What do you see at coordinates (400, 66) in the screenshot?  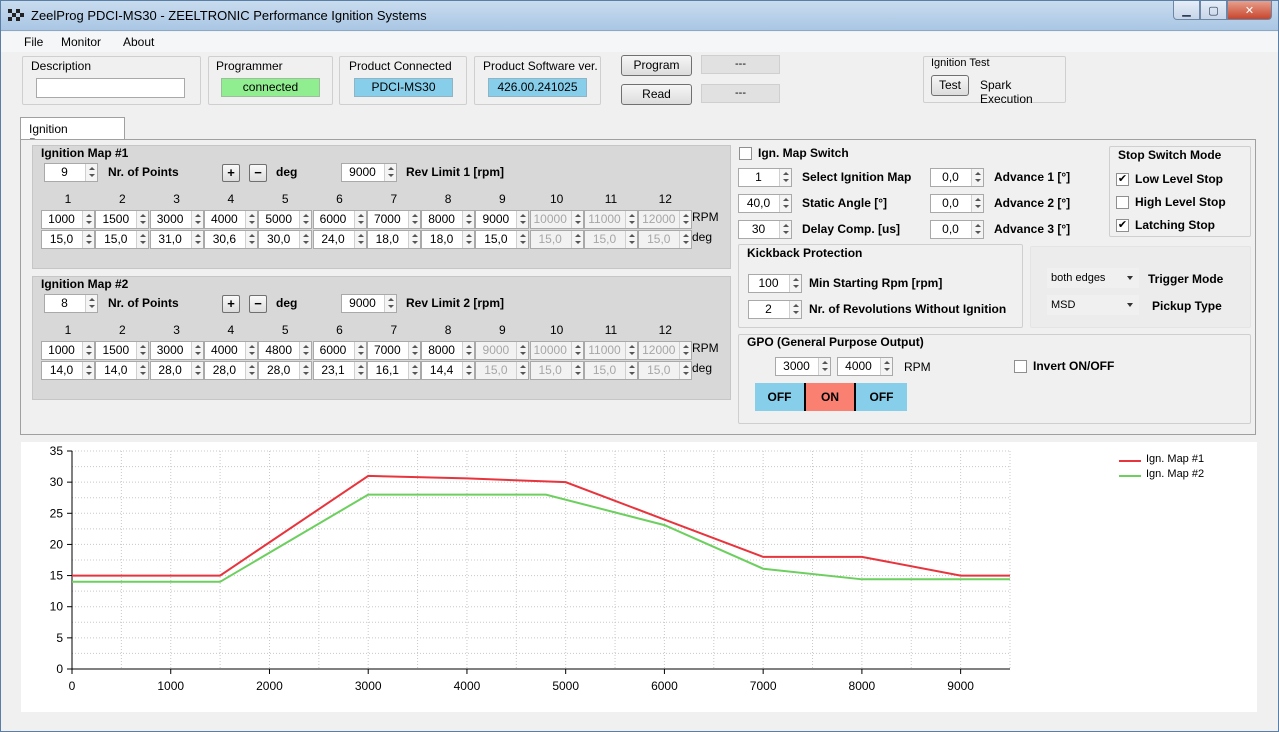 I see `product-connected-label: Product Connected` at bounding box center [400, 66].